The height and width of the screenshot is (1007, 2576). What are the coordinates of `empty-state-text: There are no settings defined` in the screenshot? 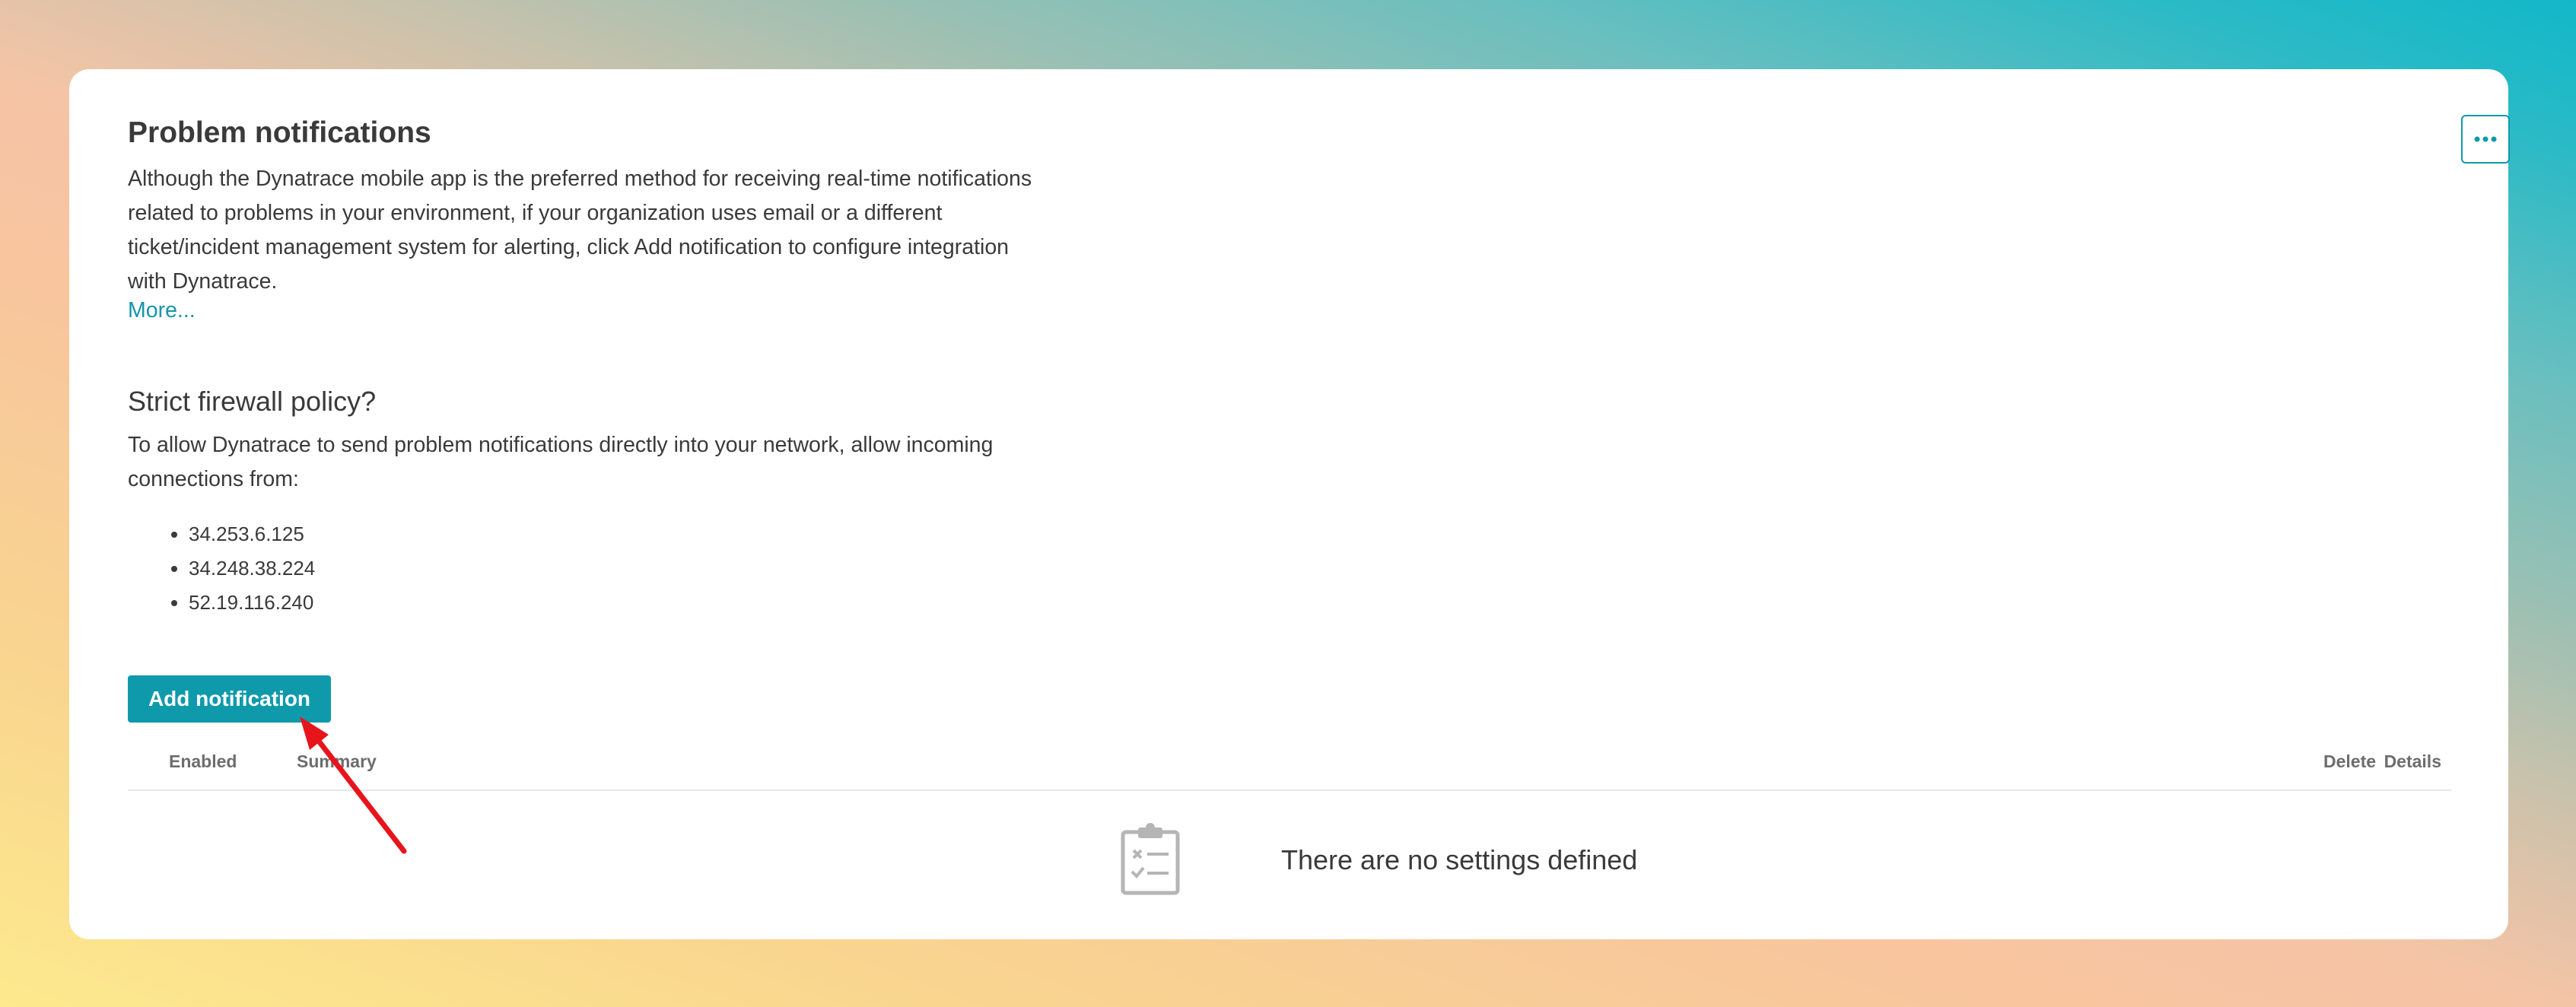 It's located at (1459, 859).